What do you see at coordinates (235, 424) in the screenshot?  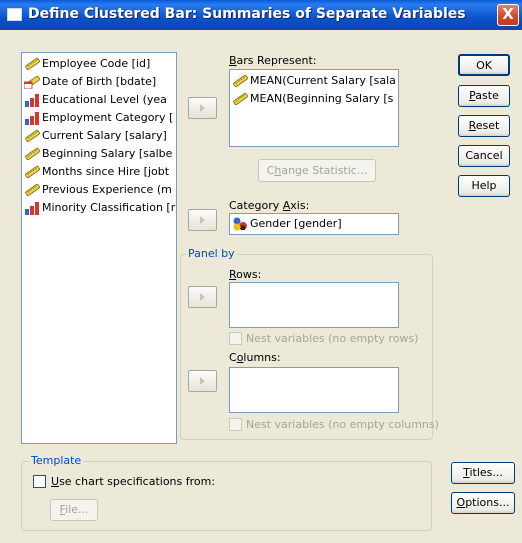 I see `nest-columns-checkbox` at bounding box center [235, 424].